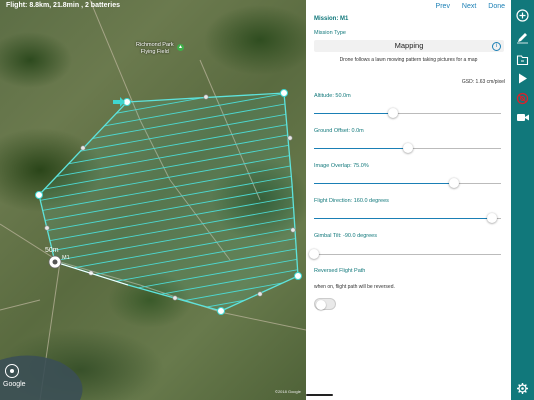  Describe the element at coordinates (12, 371) in the screenshot. I see `locate-me-icon` at that location.